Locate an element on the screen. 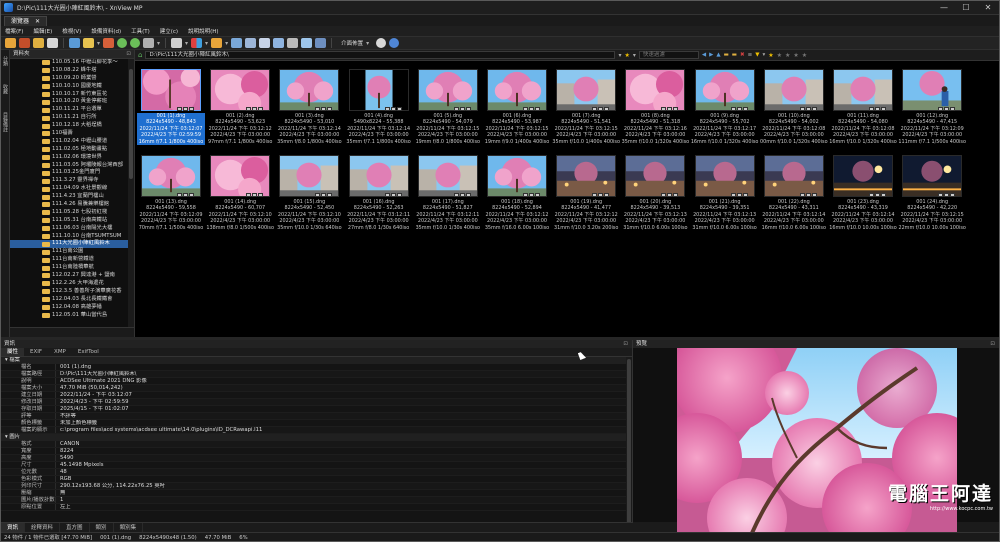  delete-icon: ✖ is located at coordinates (742, 55).